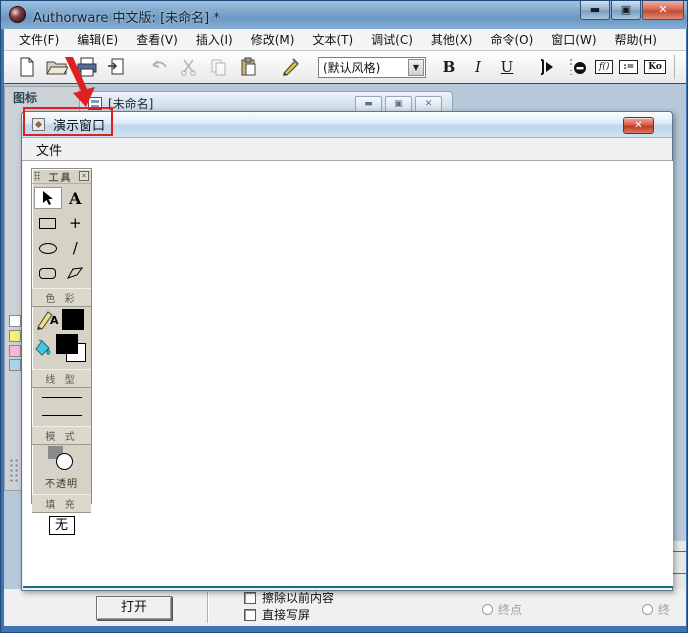  Describe the element at coordinates (97, 39) in the screenshot. I see `menu-edit: 编辑(E)` at that location.